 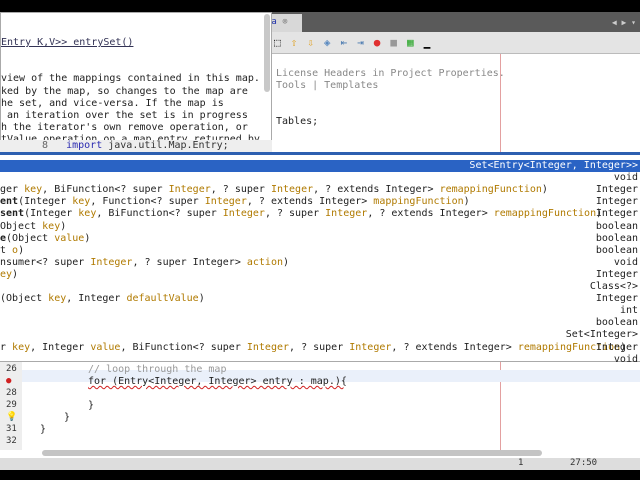 What do you see at coordinates (33, 226) in the screenshot?
I see `method-params: Object key)` at bounding box center [33, 226].